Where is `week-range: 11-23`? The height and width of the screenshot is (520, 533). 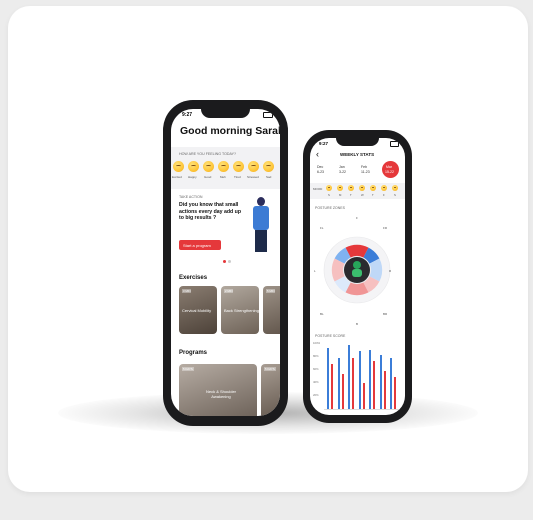 week-range: 11-23 is located at coordinates (365, 172).